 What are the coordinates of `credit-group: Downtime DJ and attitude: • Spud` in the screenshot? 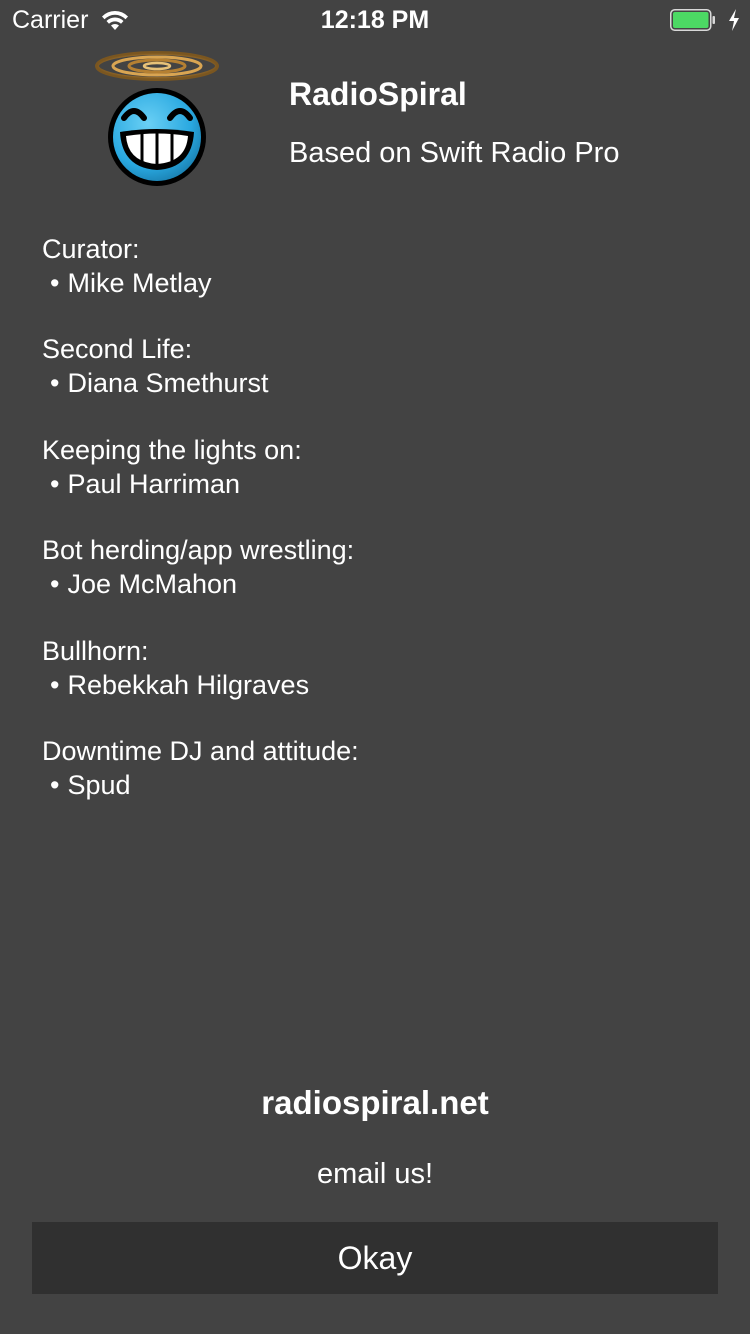 It's located at (372, 784).